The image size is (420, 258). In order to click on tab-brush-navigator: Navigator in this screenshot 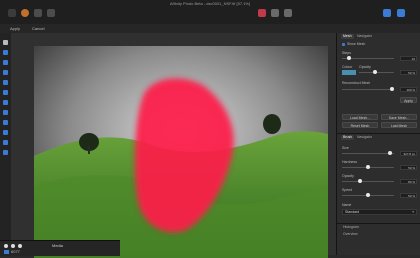, I will do `click(364, 137)`.